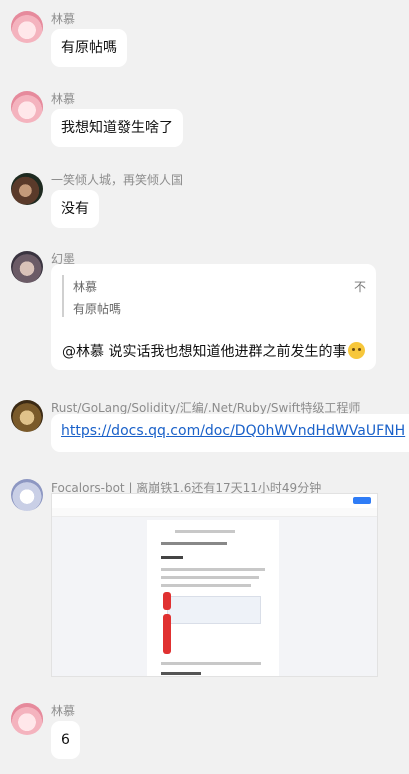  I want to click on quoted-extra-text: 不, so click(359, 287).